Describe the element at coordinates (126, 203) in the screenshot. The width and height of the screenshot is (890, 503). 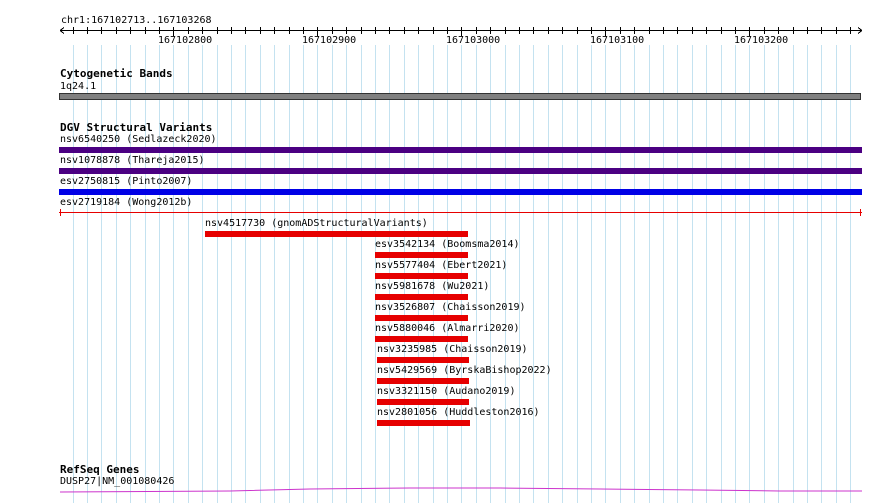
I see `variant-label: esv2719184 (Wong2012b)` at that location.